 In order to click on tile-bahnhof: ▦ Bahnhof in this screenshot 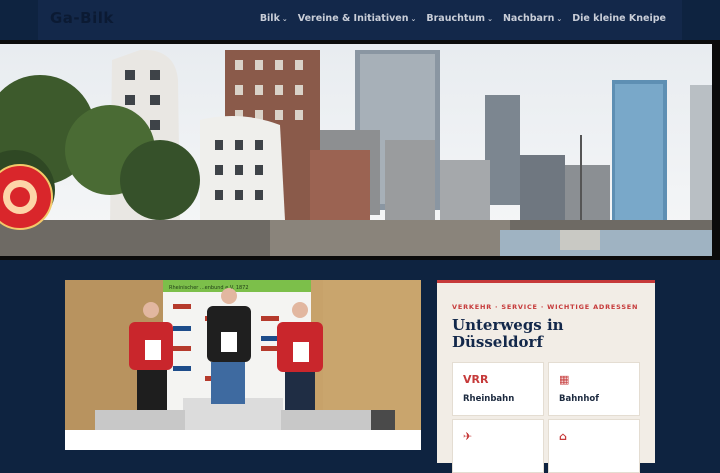, I will do `click(594, 389)`.